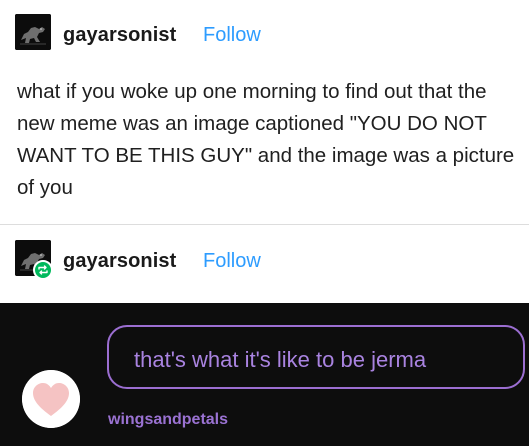  I want to click on commenter-name: wingsandpetals, so click(168, 419).